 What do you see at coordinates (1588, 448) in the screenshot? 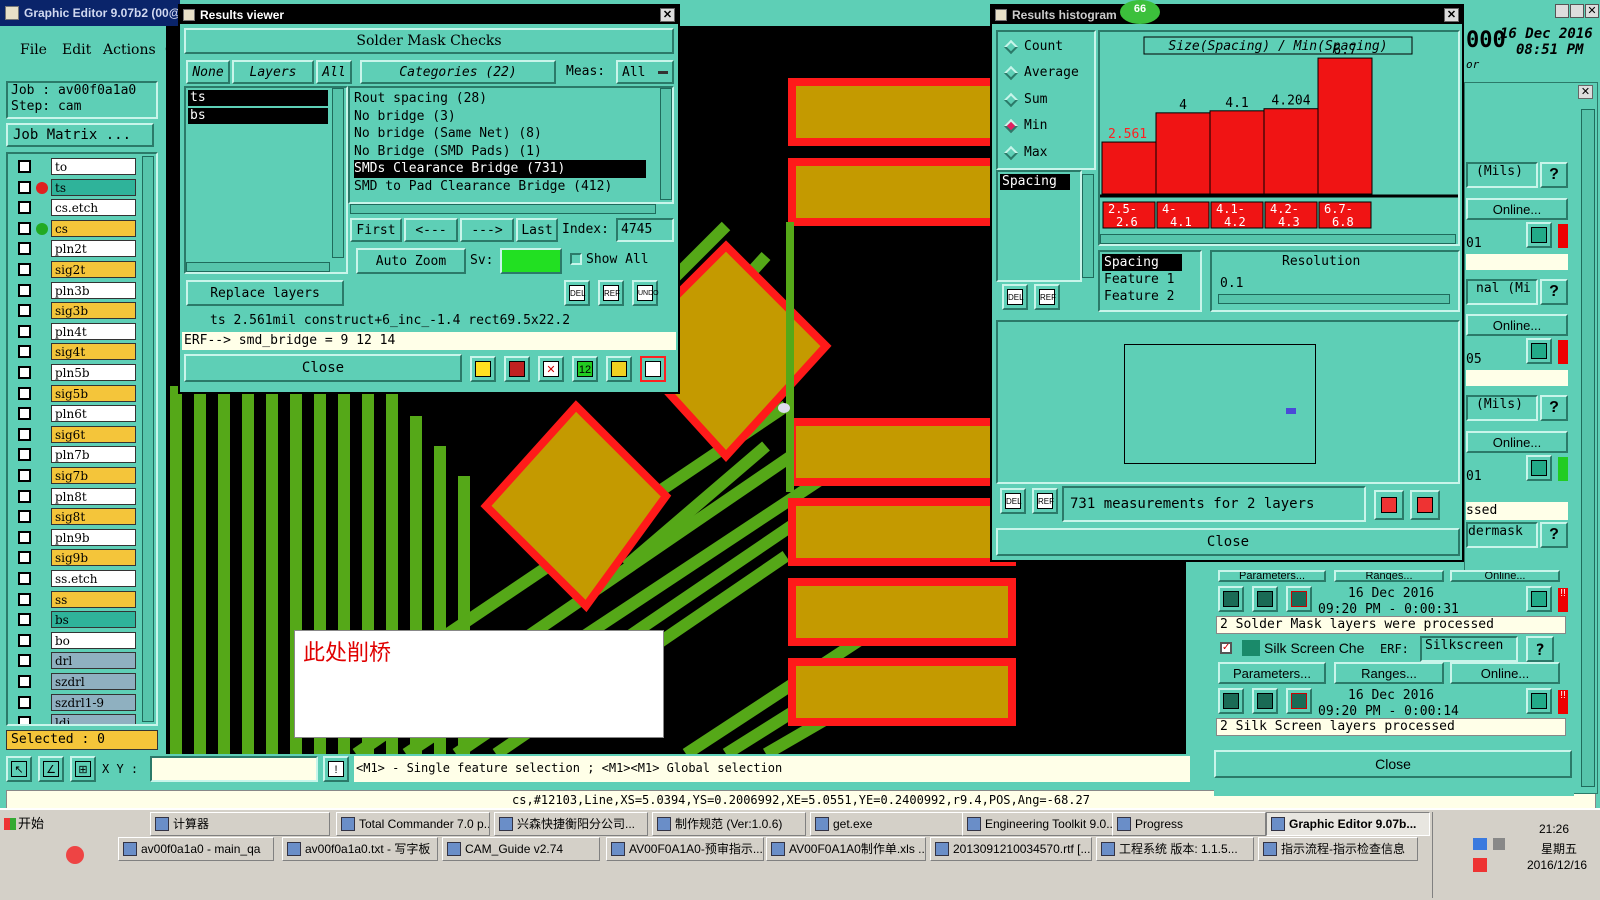
I see `qa-vscroll` at bounding box center [1588, 448].